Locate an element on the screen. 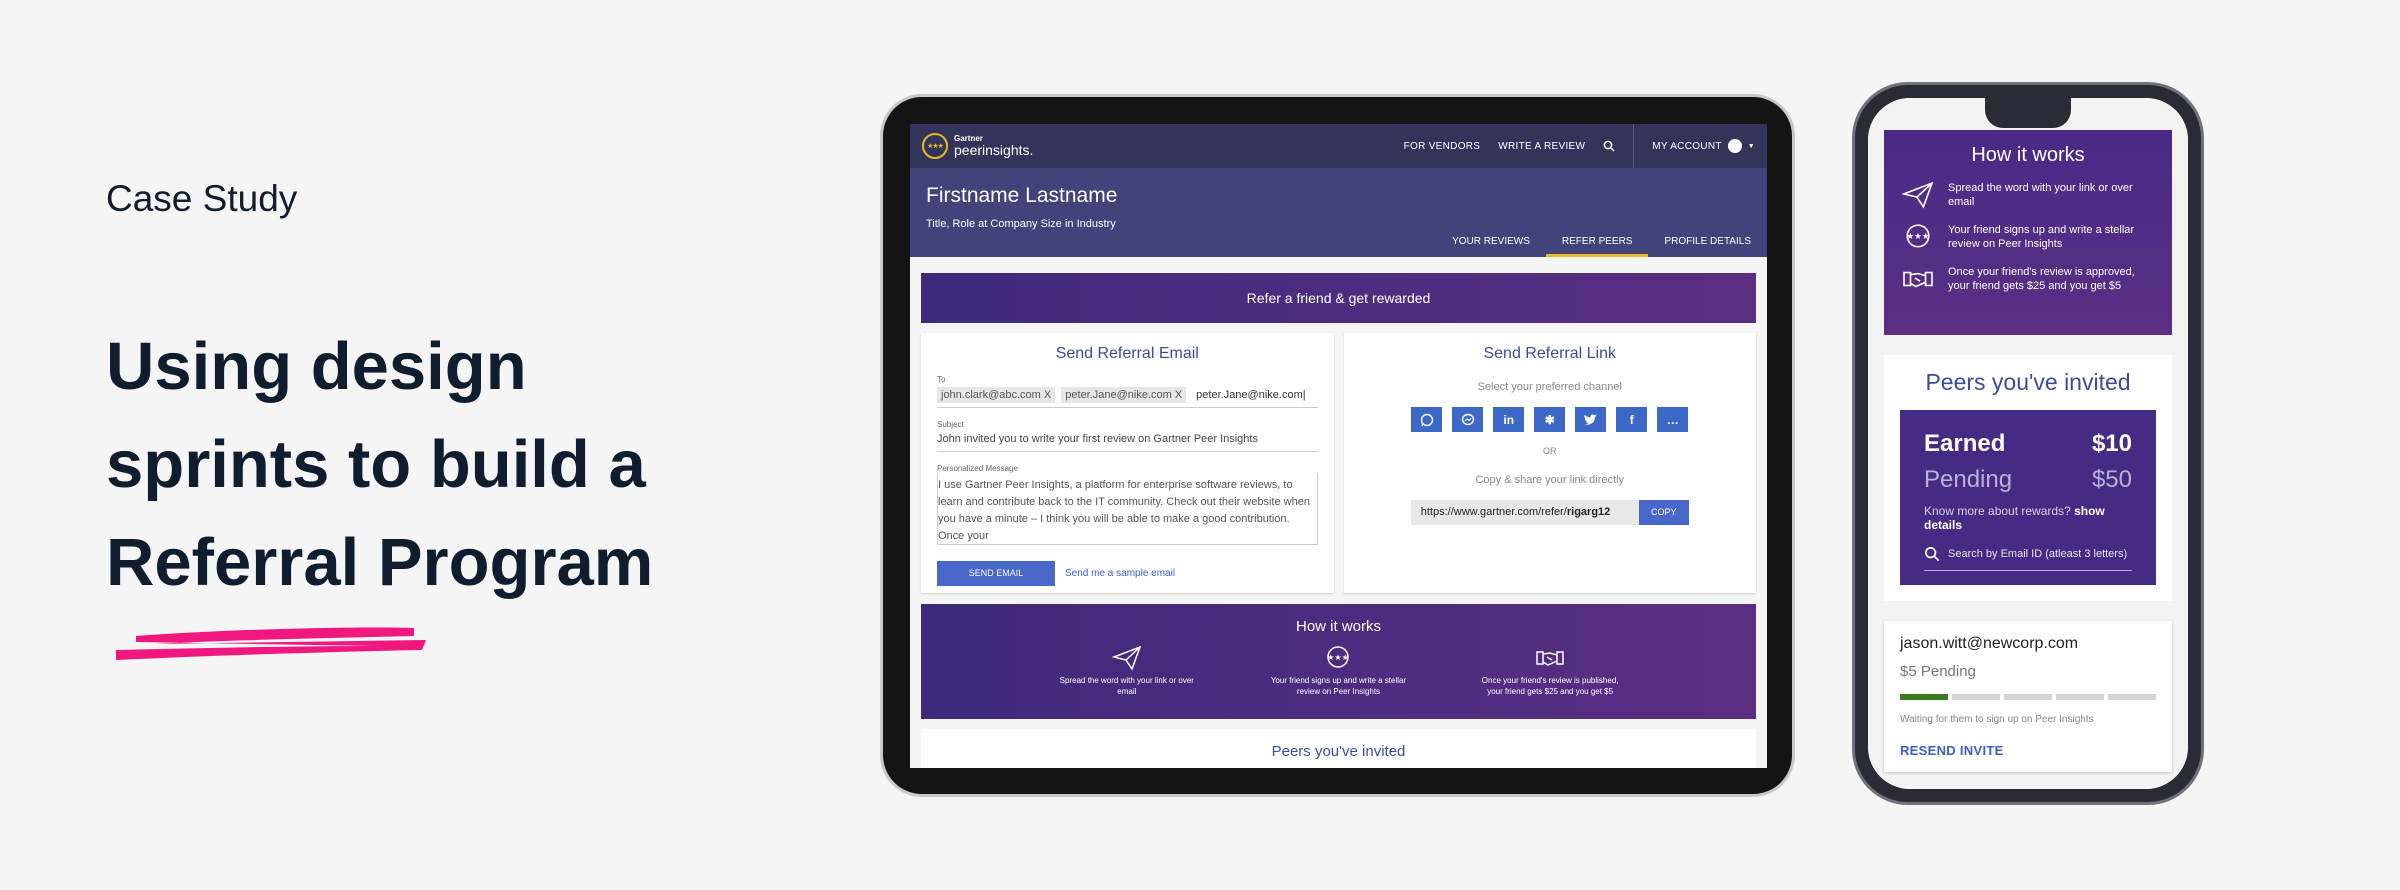  copy-label: Copy & share your link directly is located at coordinates (1550, 480).